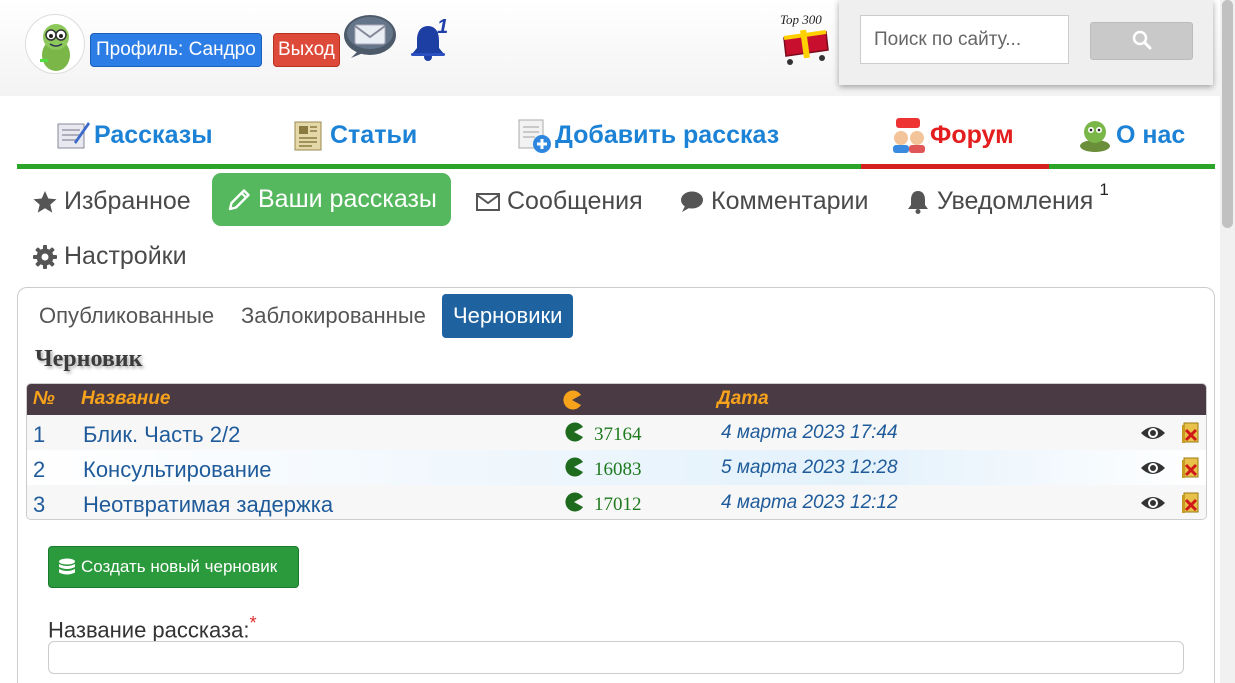 This screenshot has width=1235, height=683. Describe the element at coordinates (126, 398) in the screenshot. I see `header-title: Название` at that location.